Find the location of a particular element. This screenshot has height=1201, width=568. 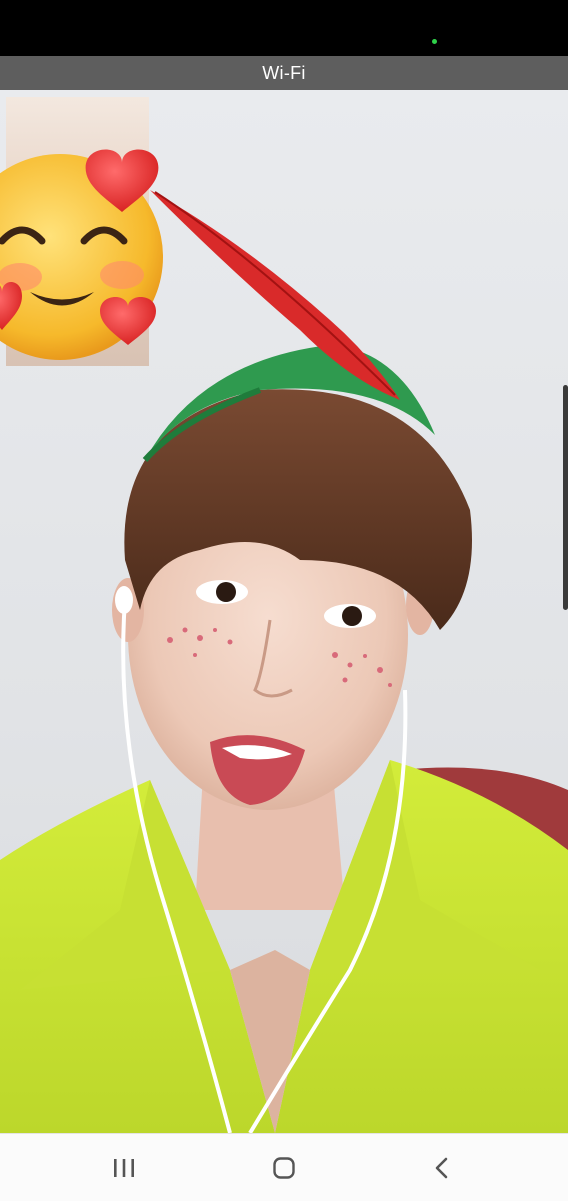

camera-in-use-indicator is located at coordinates (434, 41).